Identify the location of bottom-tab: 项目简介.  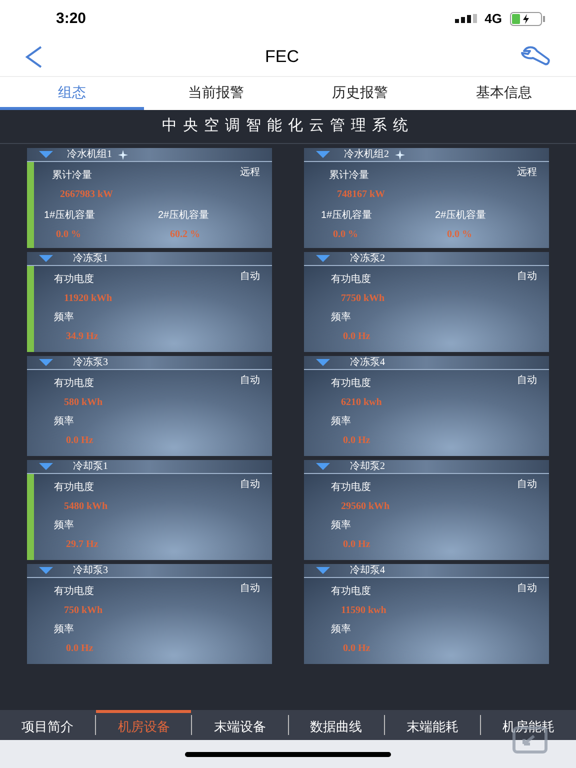
(48, 725).